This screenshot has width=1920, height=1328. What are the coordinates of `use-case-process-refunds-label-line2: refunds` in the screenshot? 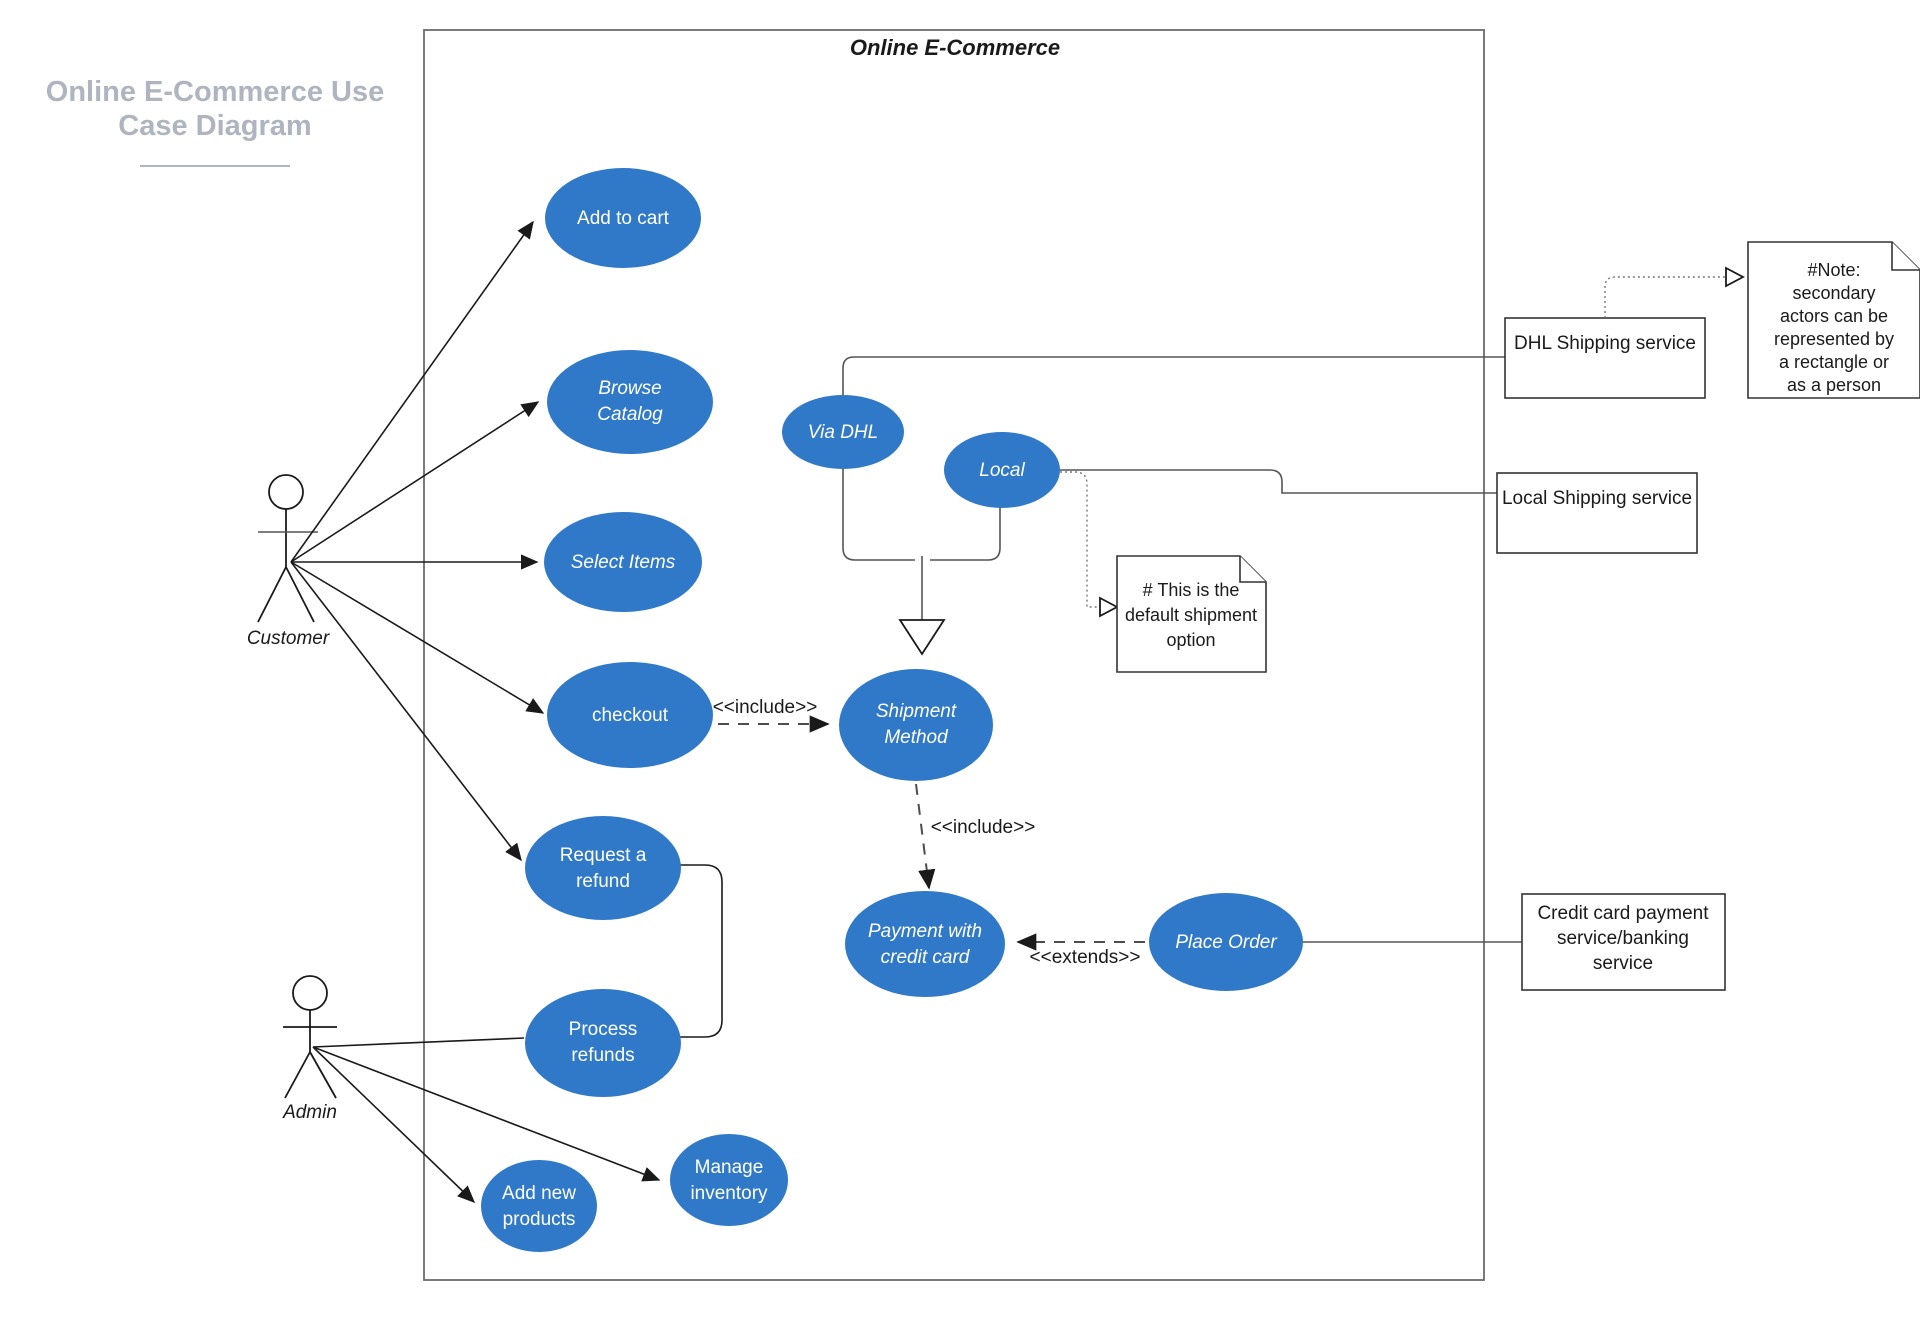 It's located at (602, 1055).